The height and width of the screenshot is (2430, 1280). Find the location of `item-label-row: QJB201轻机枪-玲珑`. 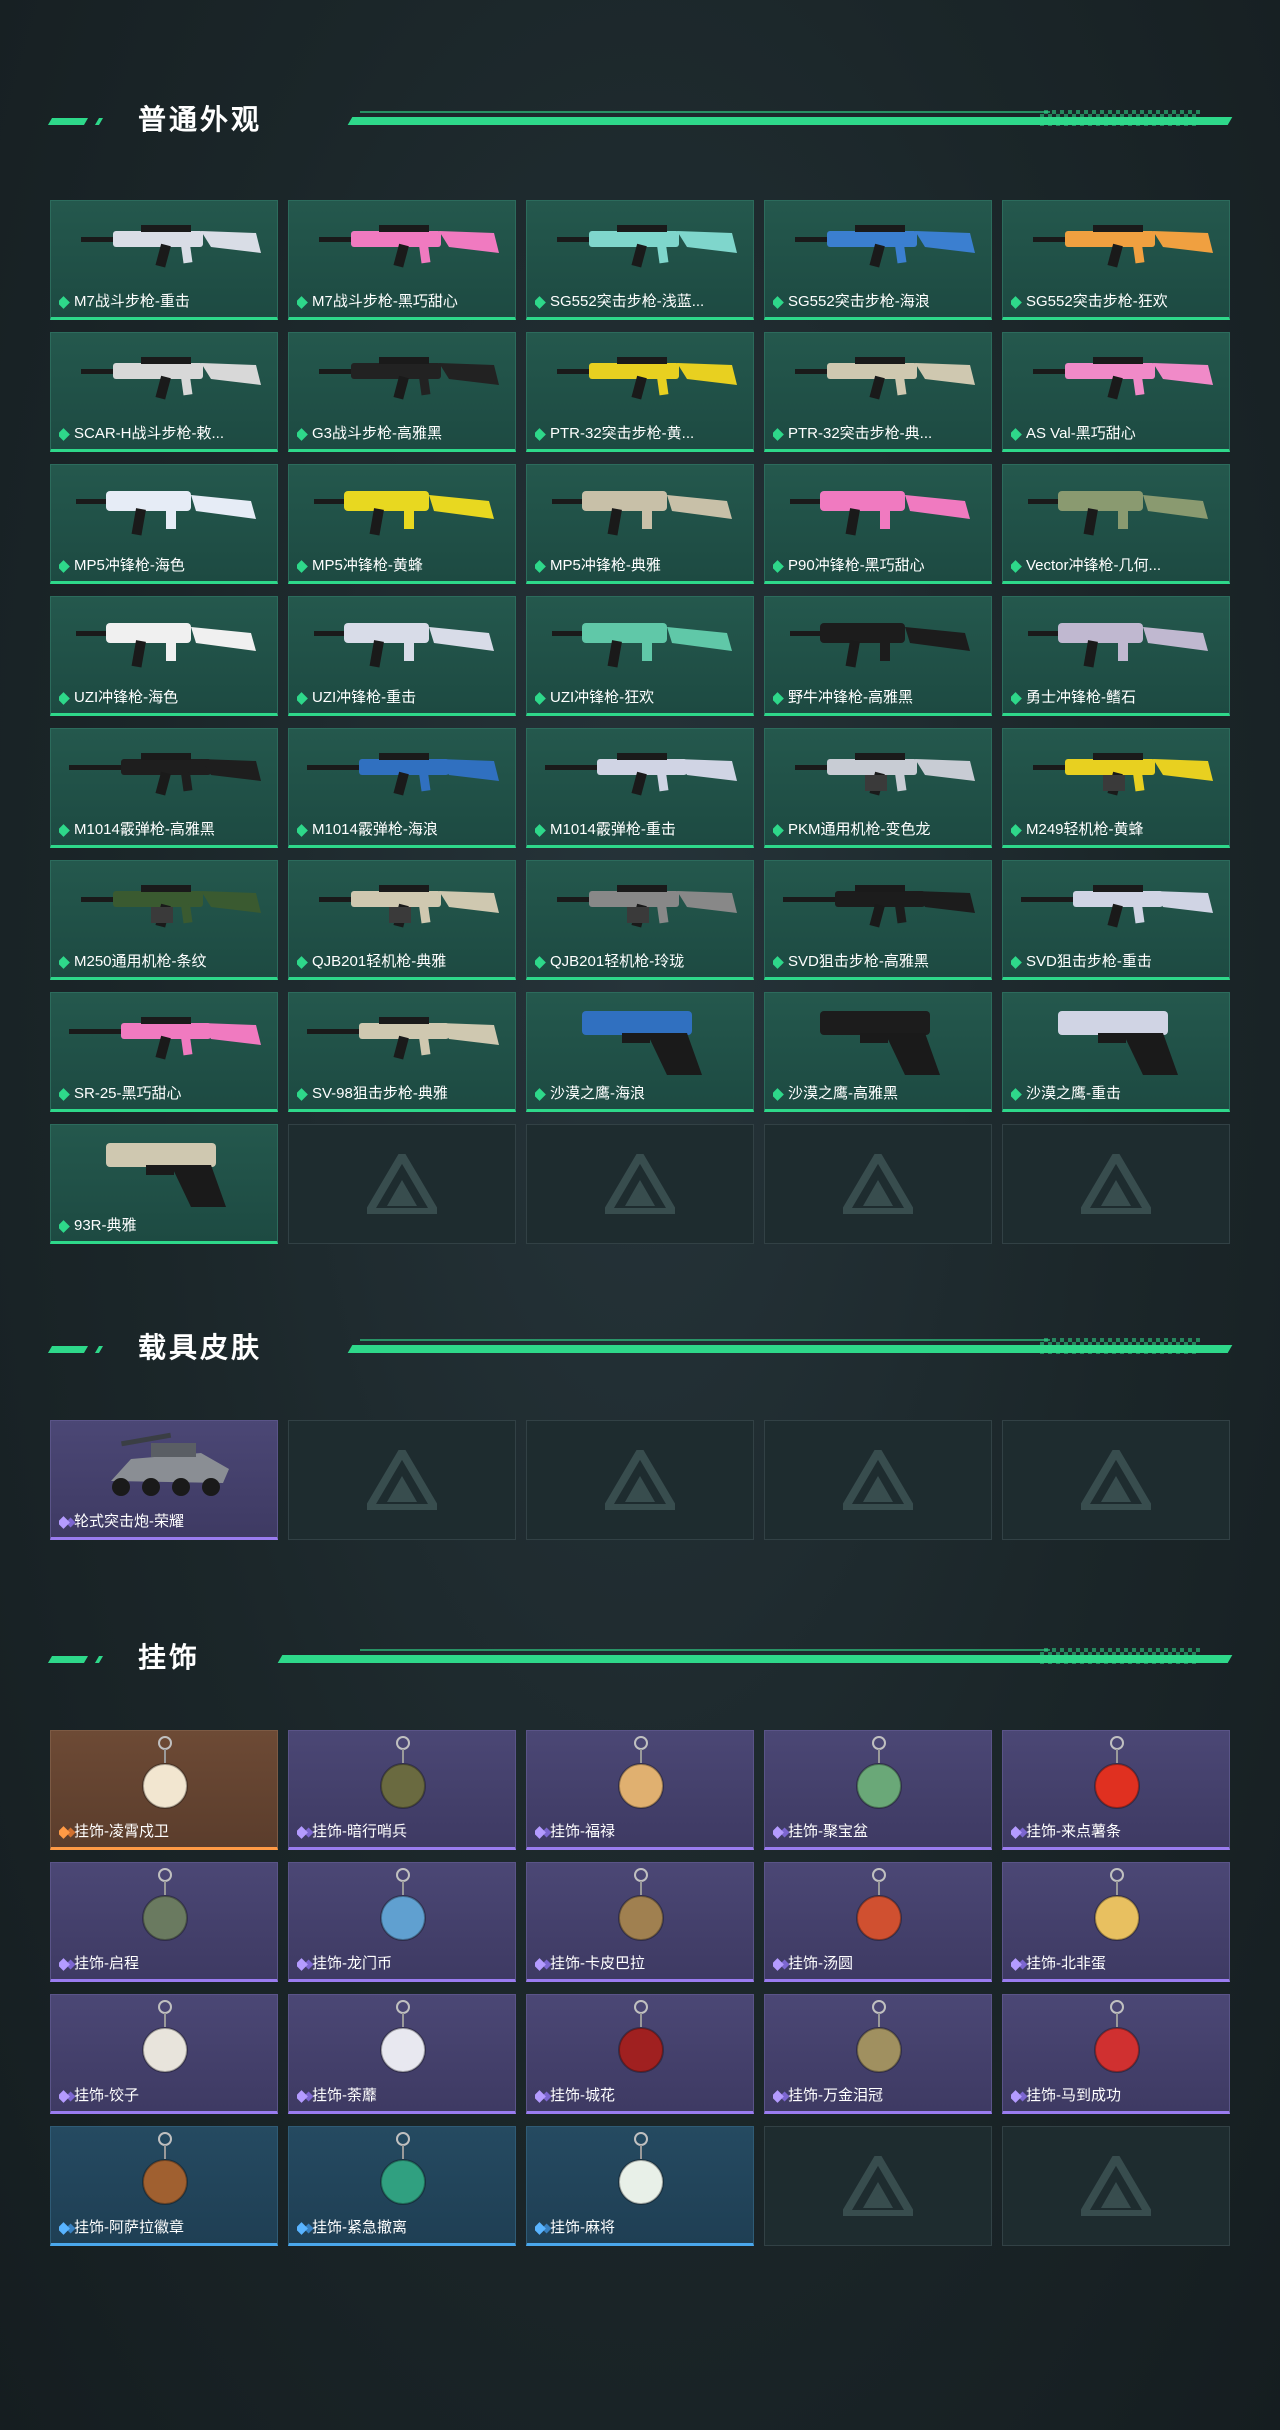

item-label-row: QJB201轻机枪-玲珑 is located at coordinates (641, 962).